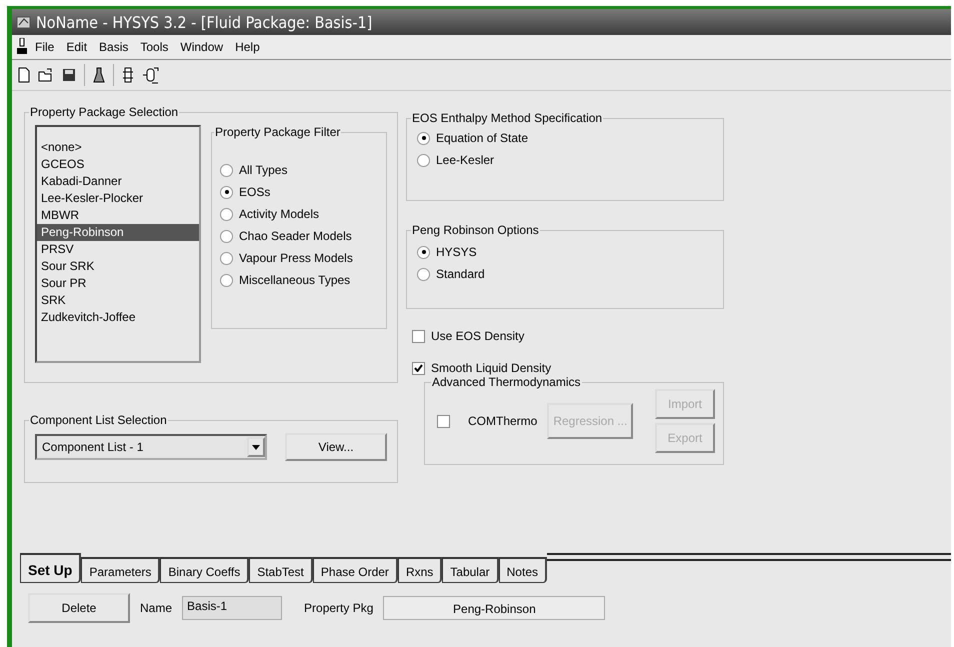 This screenshot has height=647, width=954. I want to click on tab: Set Up, so click(51, 568).